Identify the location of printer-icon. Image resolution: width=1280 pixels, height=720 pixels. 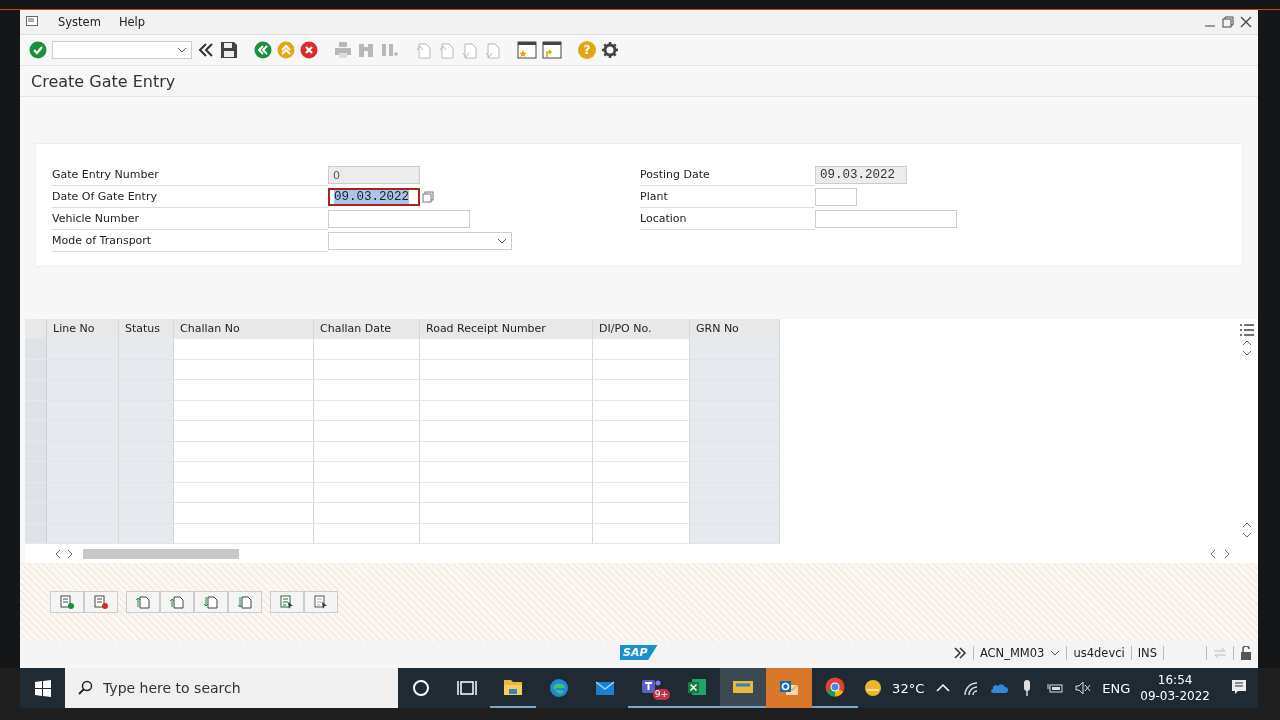
(343, 50).